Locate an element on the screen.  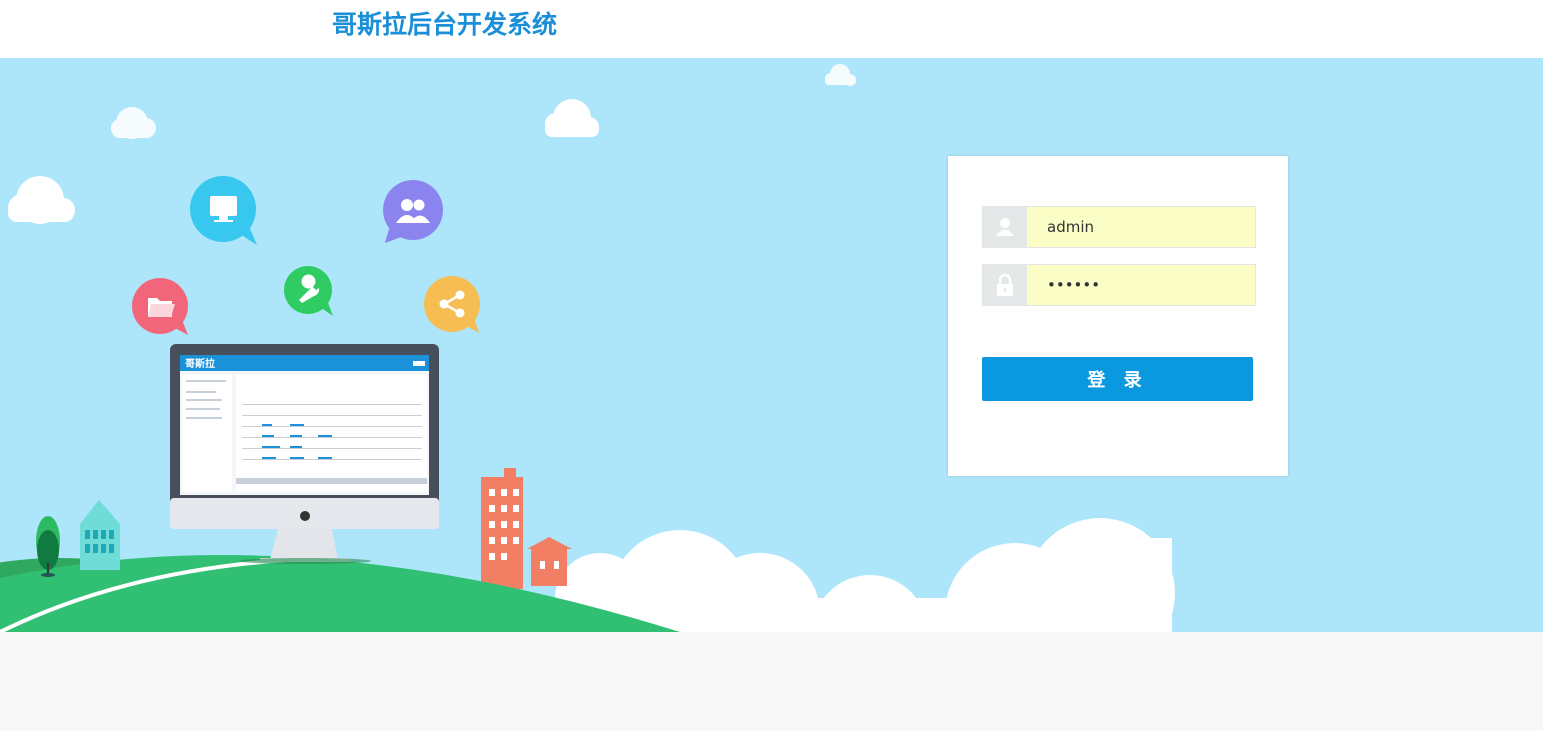
monitor-brand: 哥斯拉 is located at coordinates (200, 363).